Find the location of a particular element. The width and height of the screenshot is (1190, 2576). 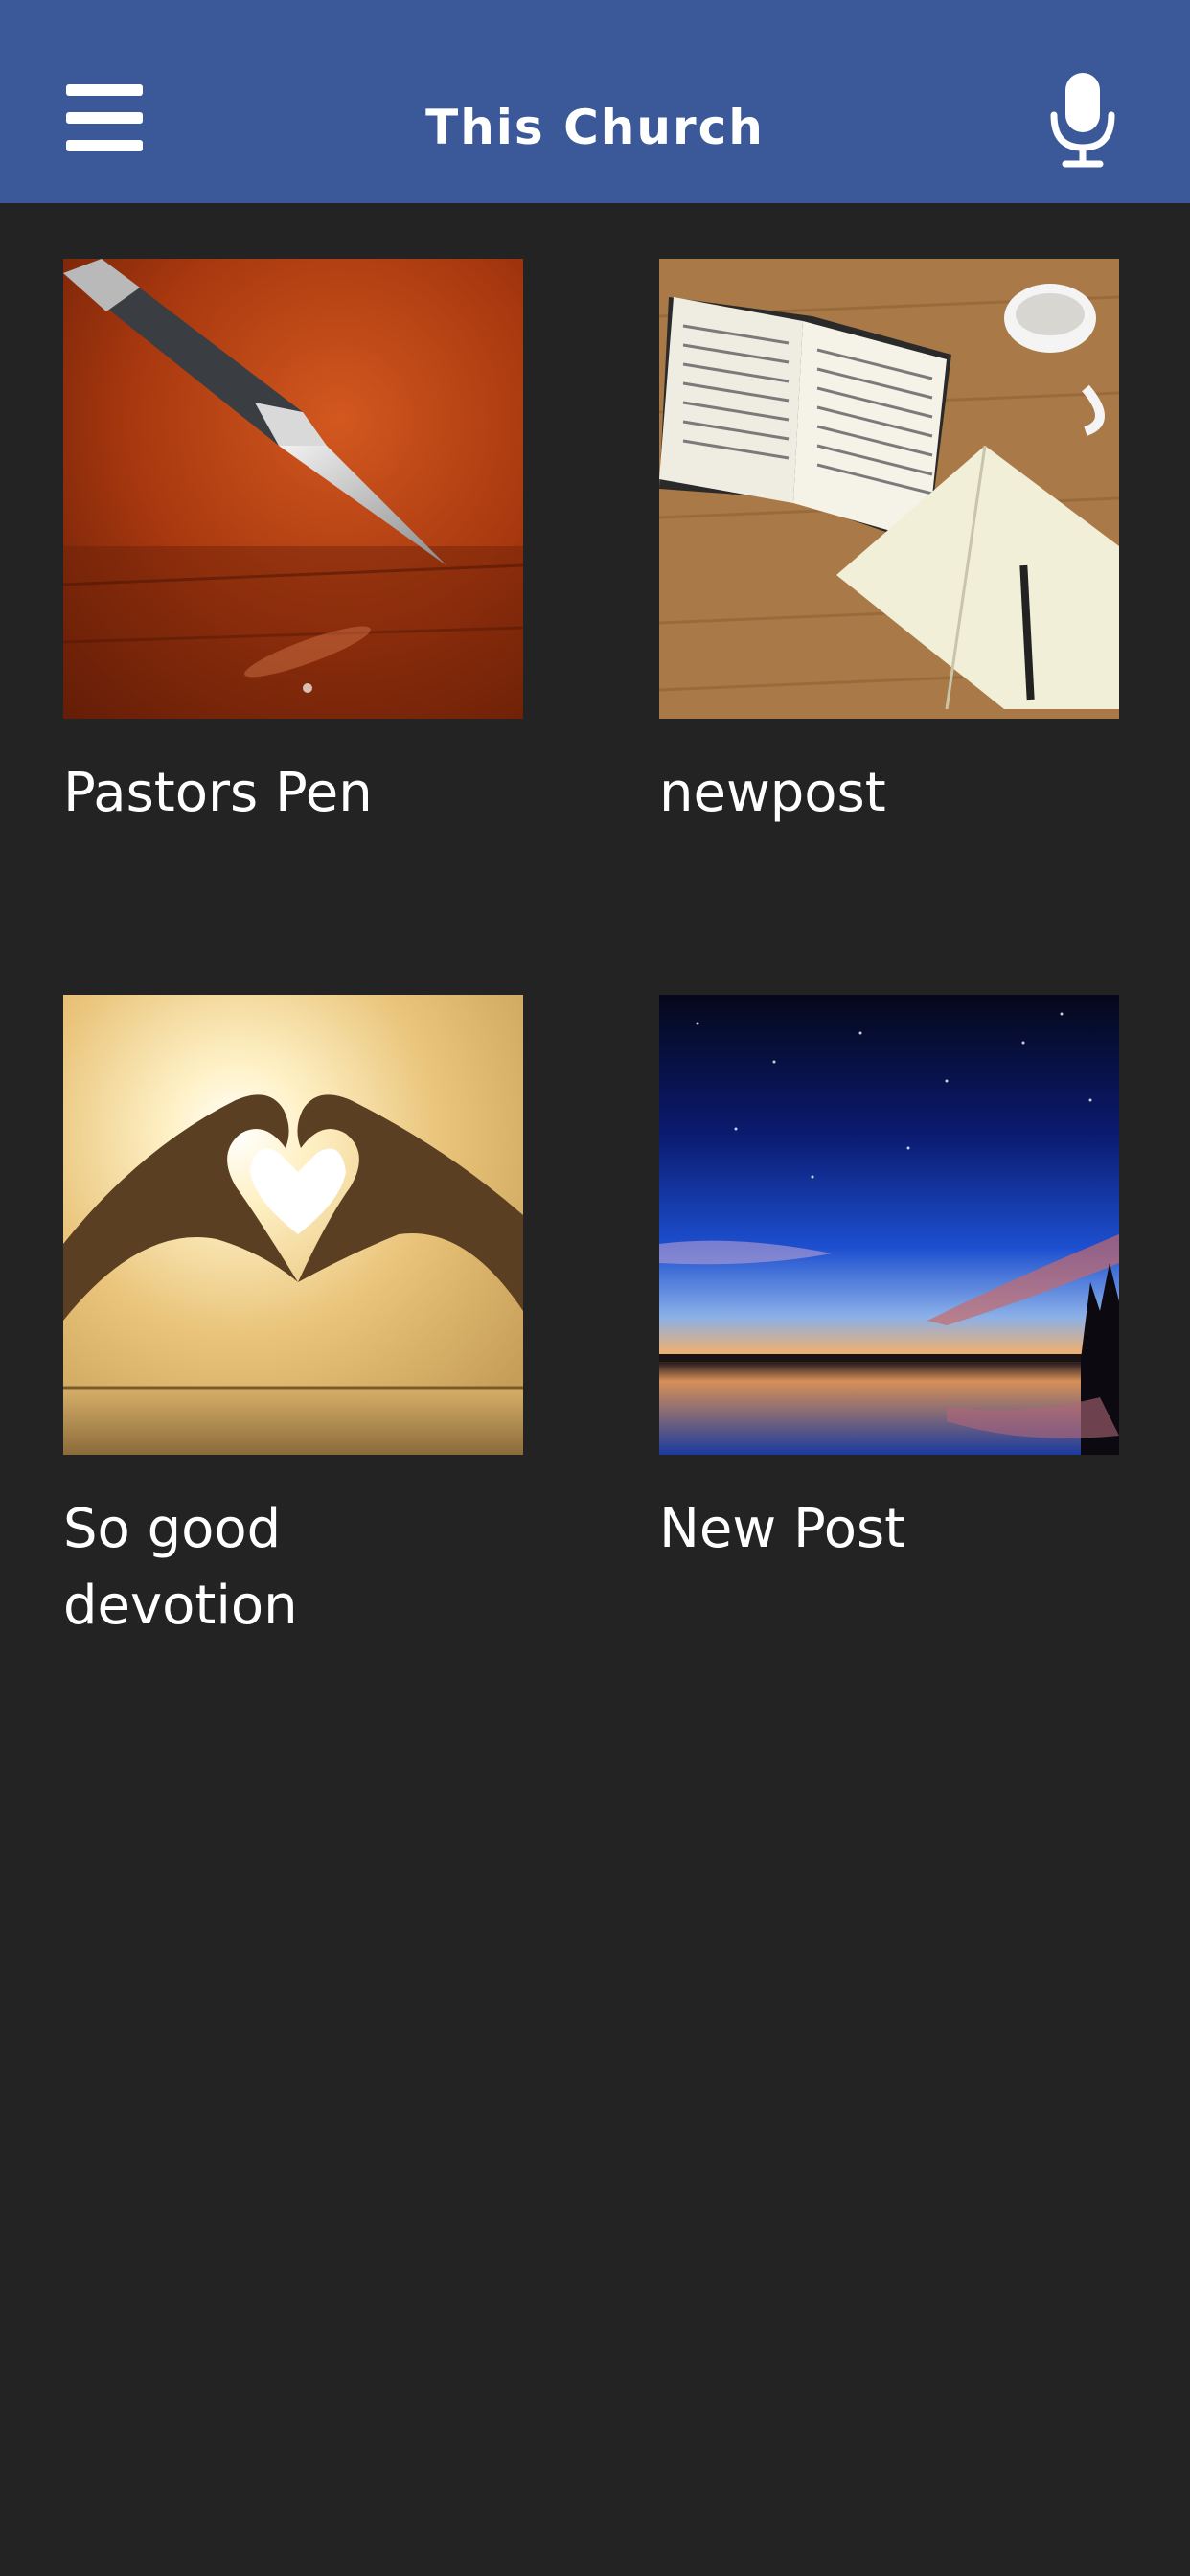

post-title: So good devotion is located at coordinates (181, 1567).